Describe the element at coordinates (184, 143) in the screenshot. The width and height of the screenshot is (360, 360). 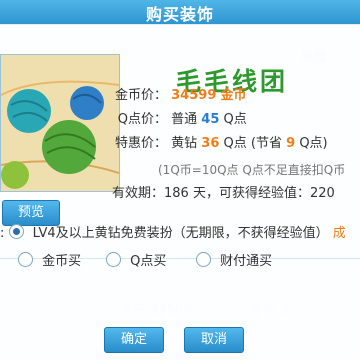
I see `special-price-tier: 黄钻` at that location.